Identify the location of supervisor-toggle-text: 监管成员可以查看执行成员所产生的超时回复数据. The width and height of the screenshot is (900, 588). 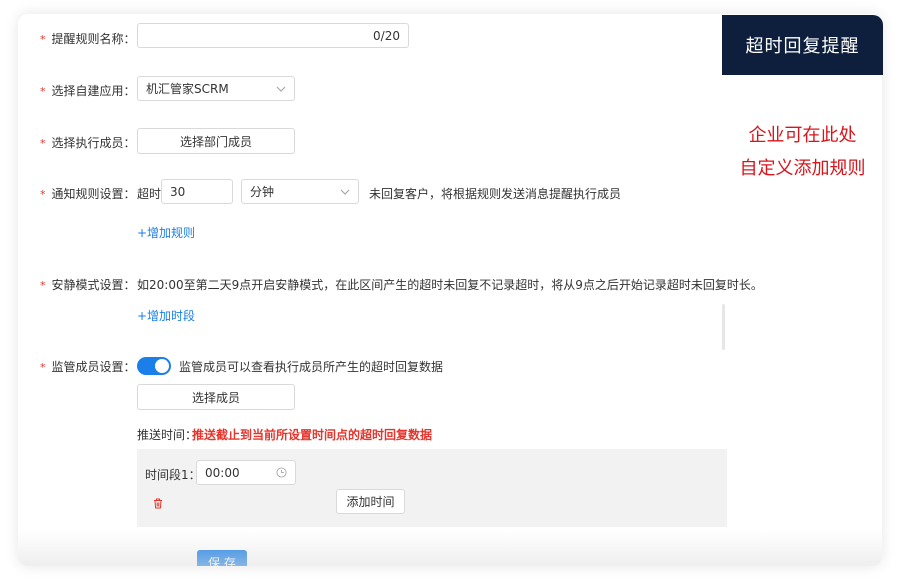
(311, 367).